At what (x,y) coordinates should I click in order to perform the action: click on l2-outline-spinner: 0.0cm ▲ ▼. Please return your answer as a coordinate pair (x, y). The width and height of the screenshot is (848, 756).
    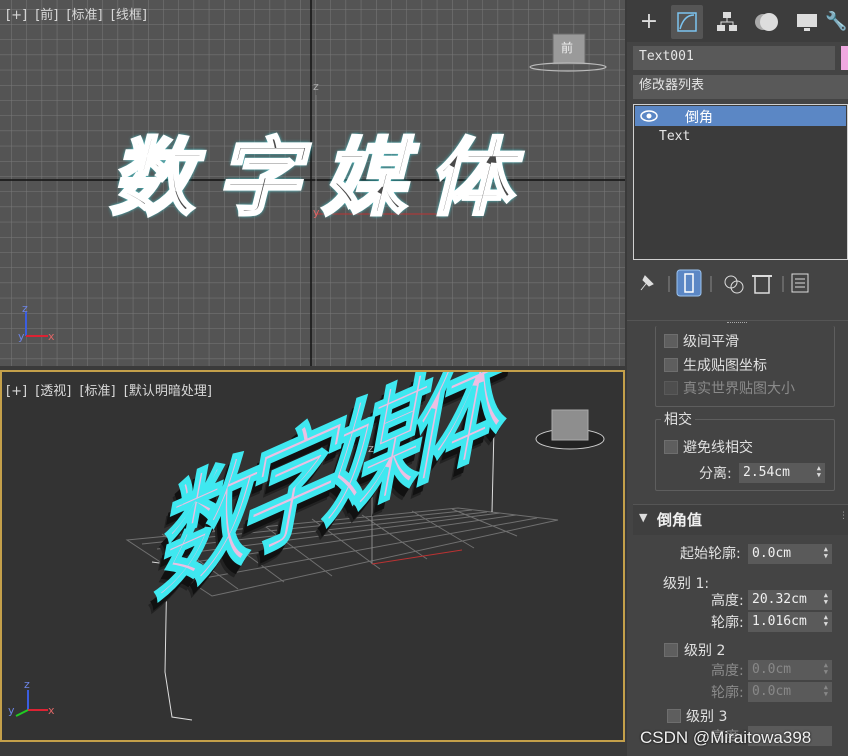
    Looking at the image, I should click on (790, 692).